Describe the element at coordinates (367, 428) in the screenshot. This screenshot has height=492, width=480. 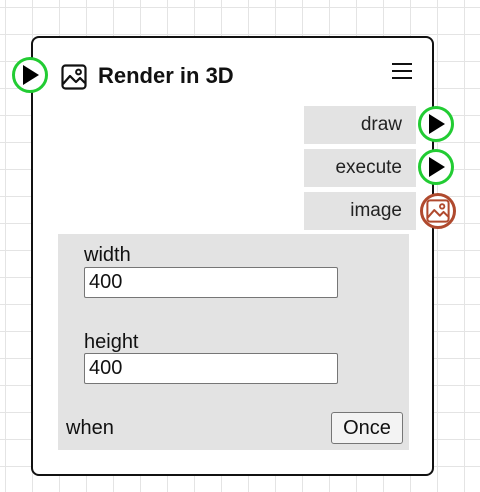
I see `once-button: Once` at that location.